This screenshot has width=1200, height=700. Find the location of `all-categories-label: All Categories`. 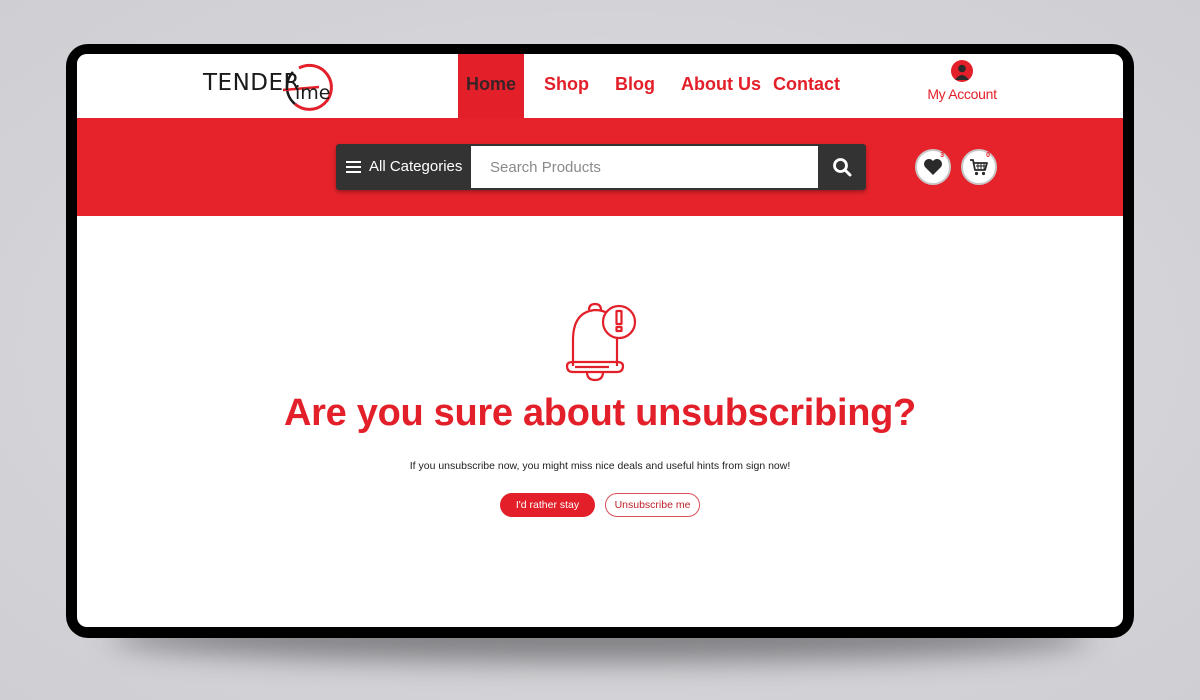

all-categories-label: All Categories is located at coordinates (416, 166).